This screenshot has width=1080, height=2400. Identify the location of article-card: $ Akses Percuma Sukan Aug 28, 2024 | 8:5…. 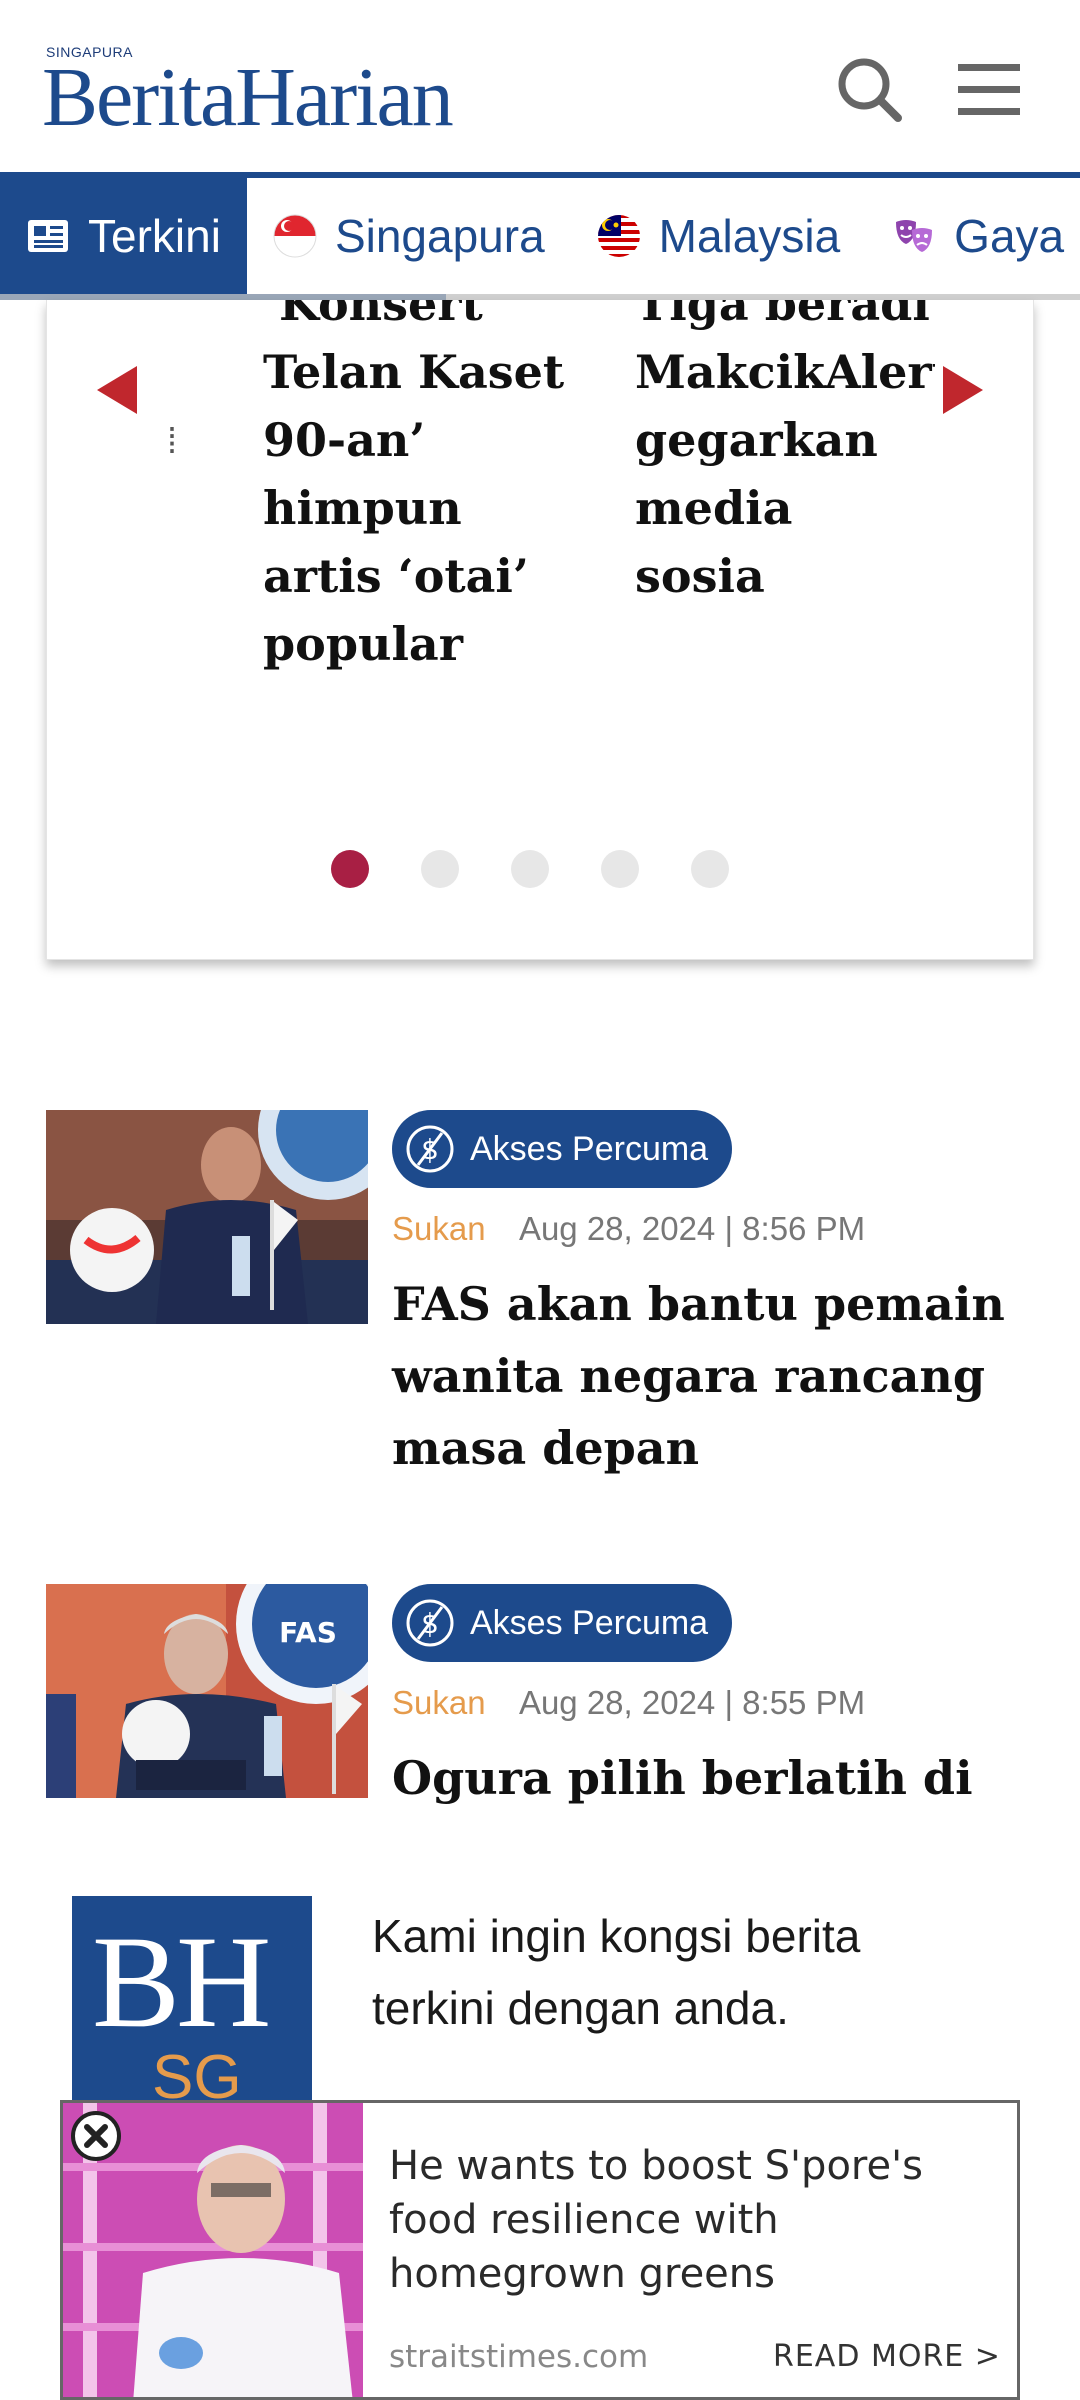
(541, 1300).